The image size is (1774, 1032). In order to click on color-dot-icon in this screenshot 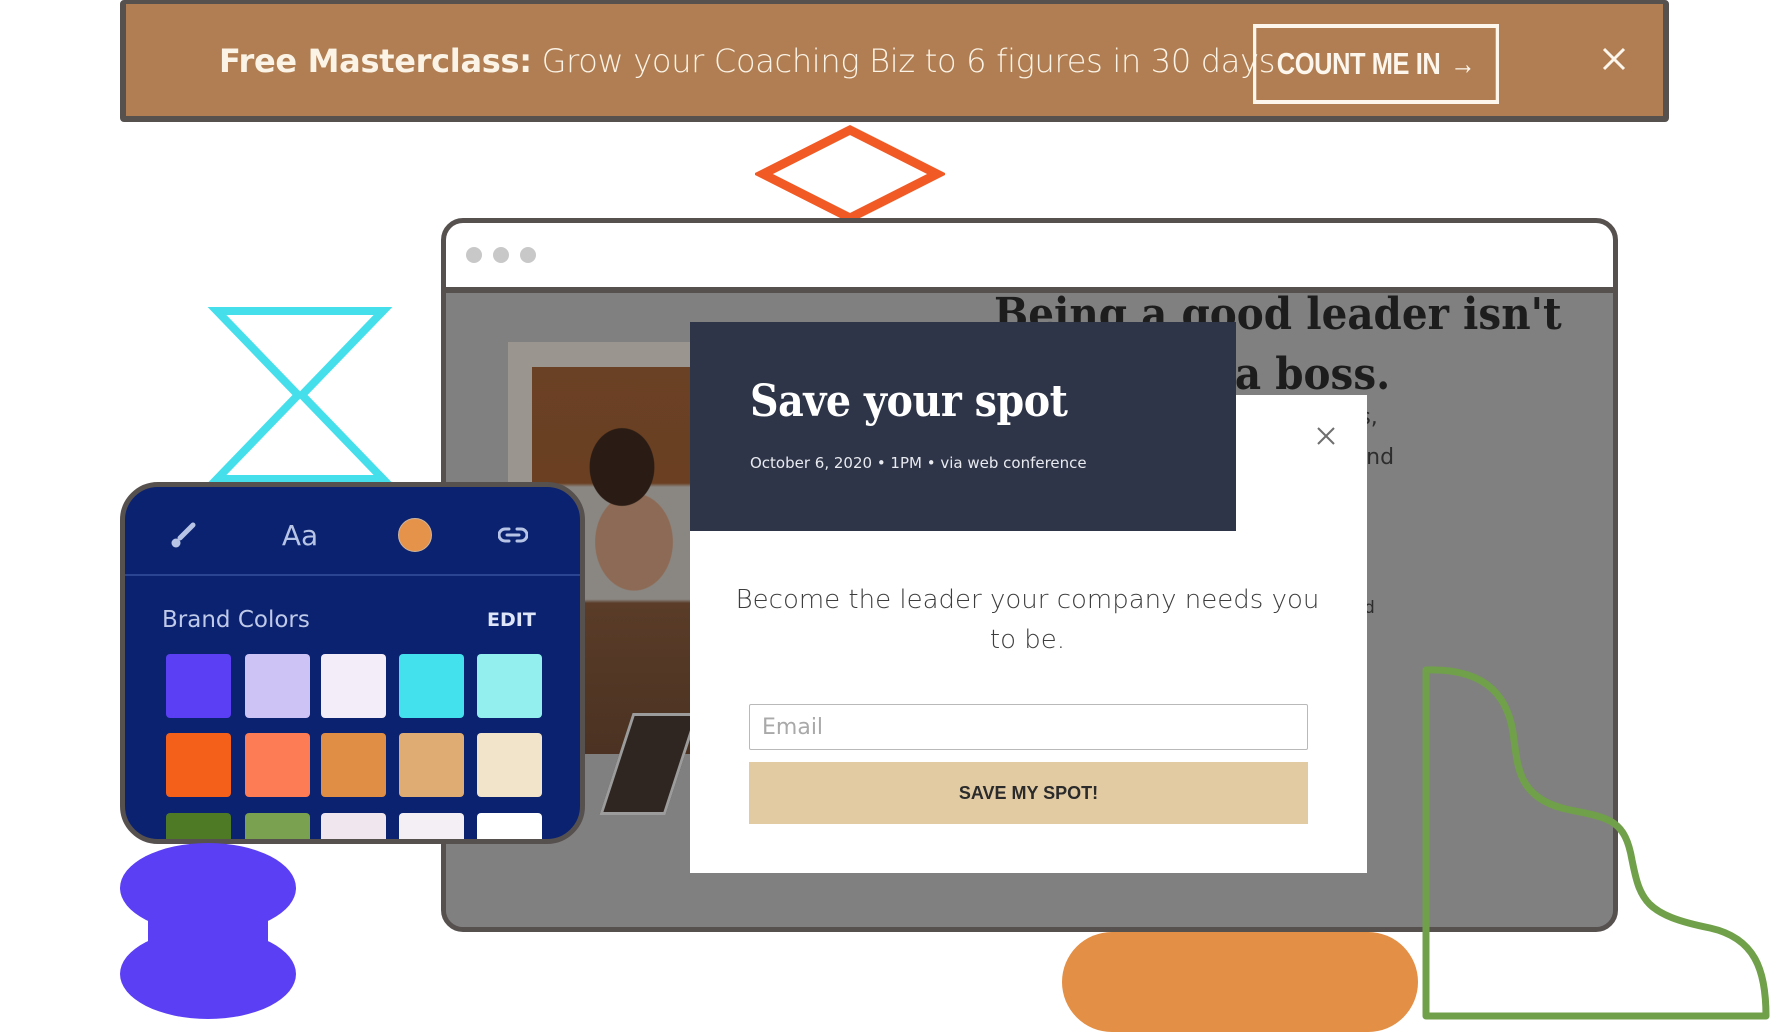, I will do `click(415, 535)`.